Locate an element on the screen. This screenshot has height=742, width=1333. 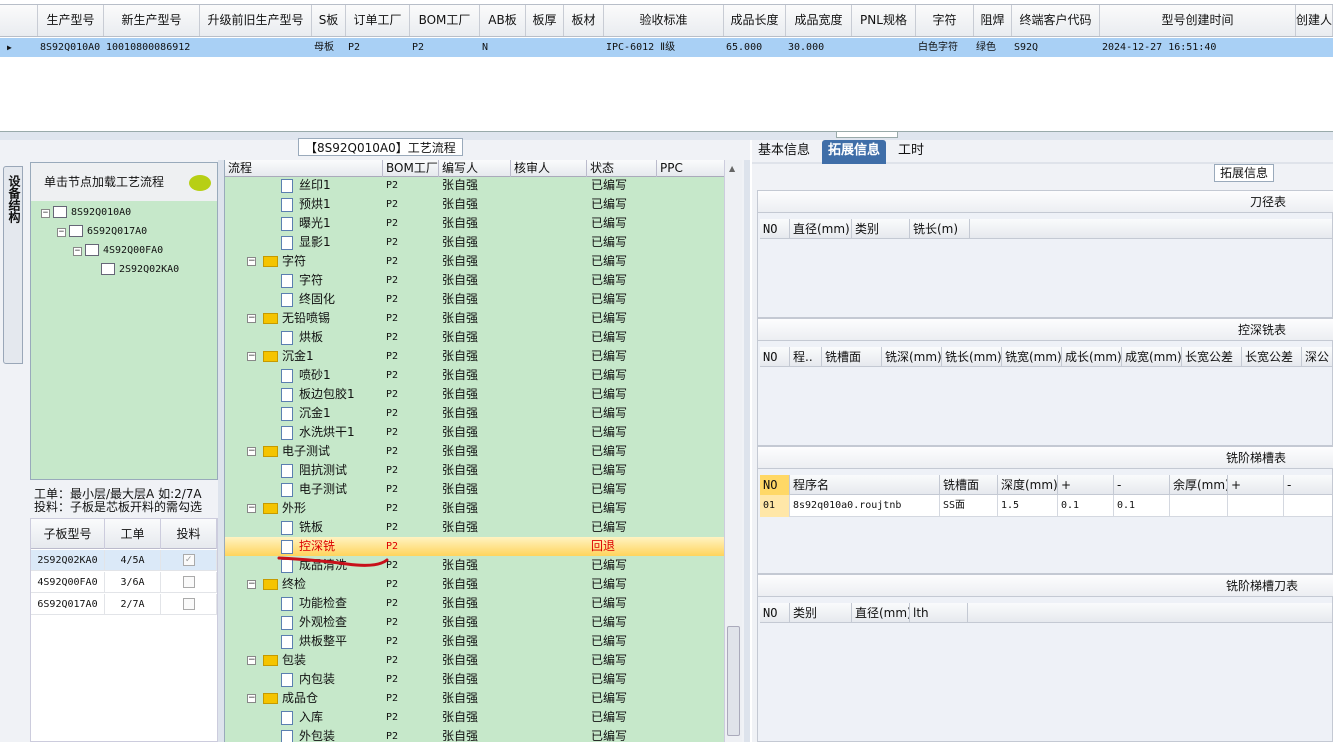
section-column-header: lth is located at coordinates (939, 613).